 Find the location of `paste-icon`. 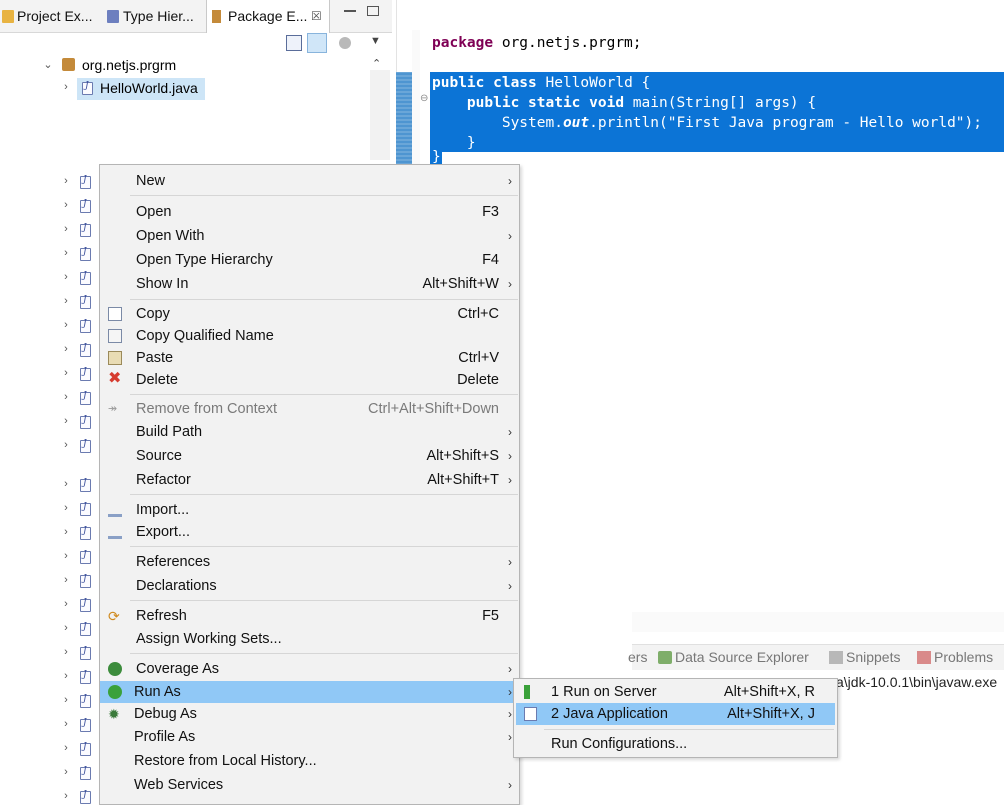

paste-icon is located at coordinates (115, 358).